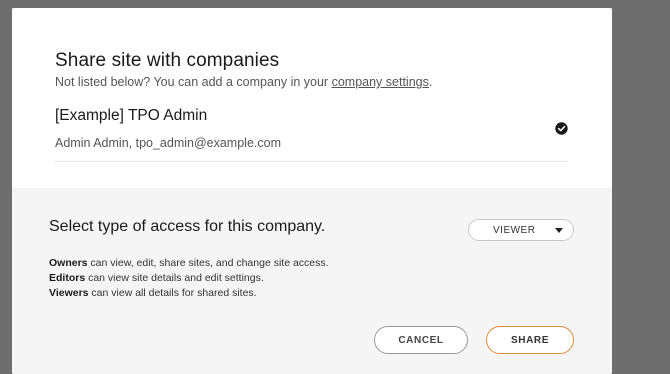  What do you see at coordinates (69, 293) in the screenshot?
I see `role-name: Viewers` at bounding box center [69, 293].